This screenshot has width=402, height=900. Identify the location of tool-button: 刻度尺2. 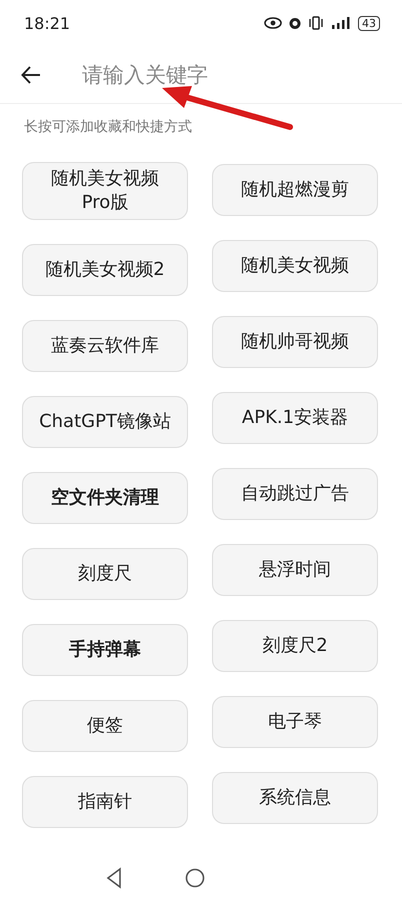
(295, 646).